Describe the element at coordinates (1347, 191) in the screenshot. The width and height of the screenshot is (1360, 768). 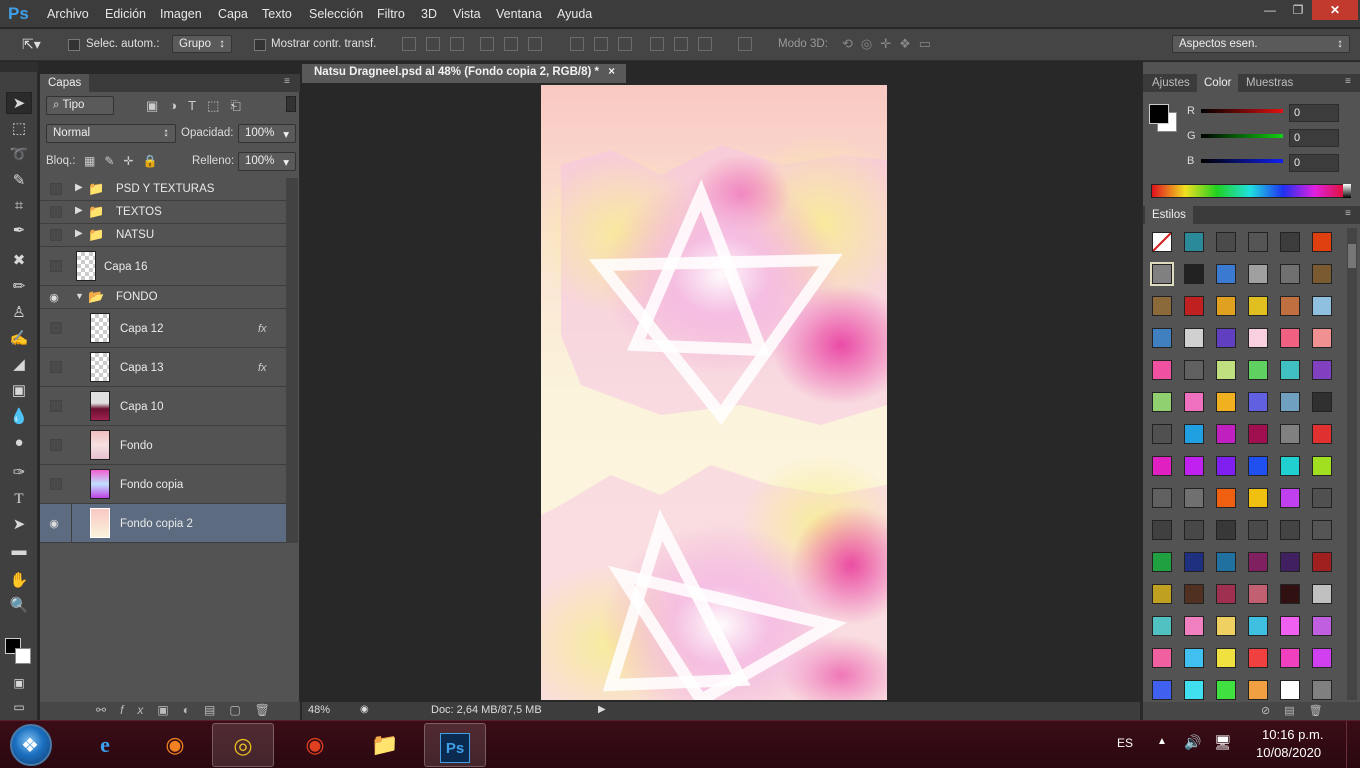
I see `spectrum-bw` at that location.